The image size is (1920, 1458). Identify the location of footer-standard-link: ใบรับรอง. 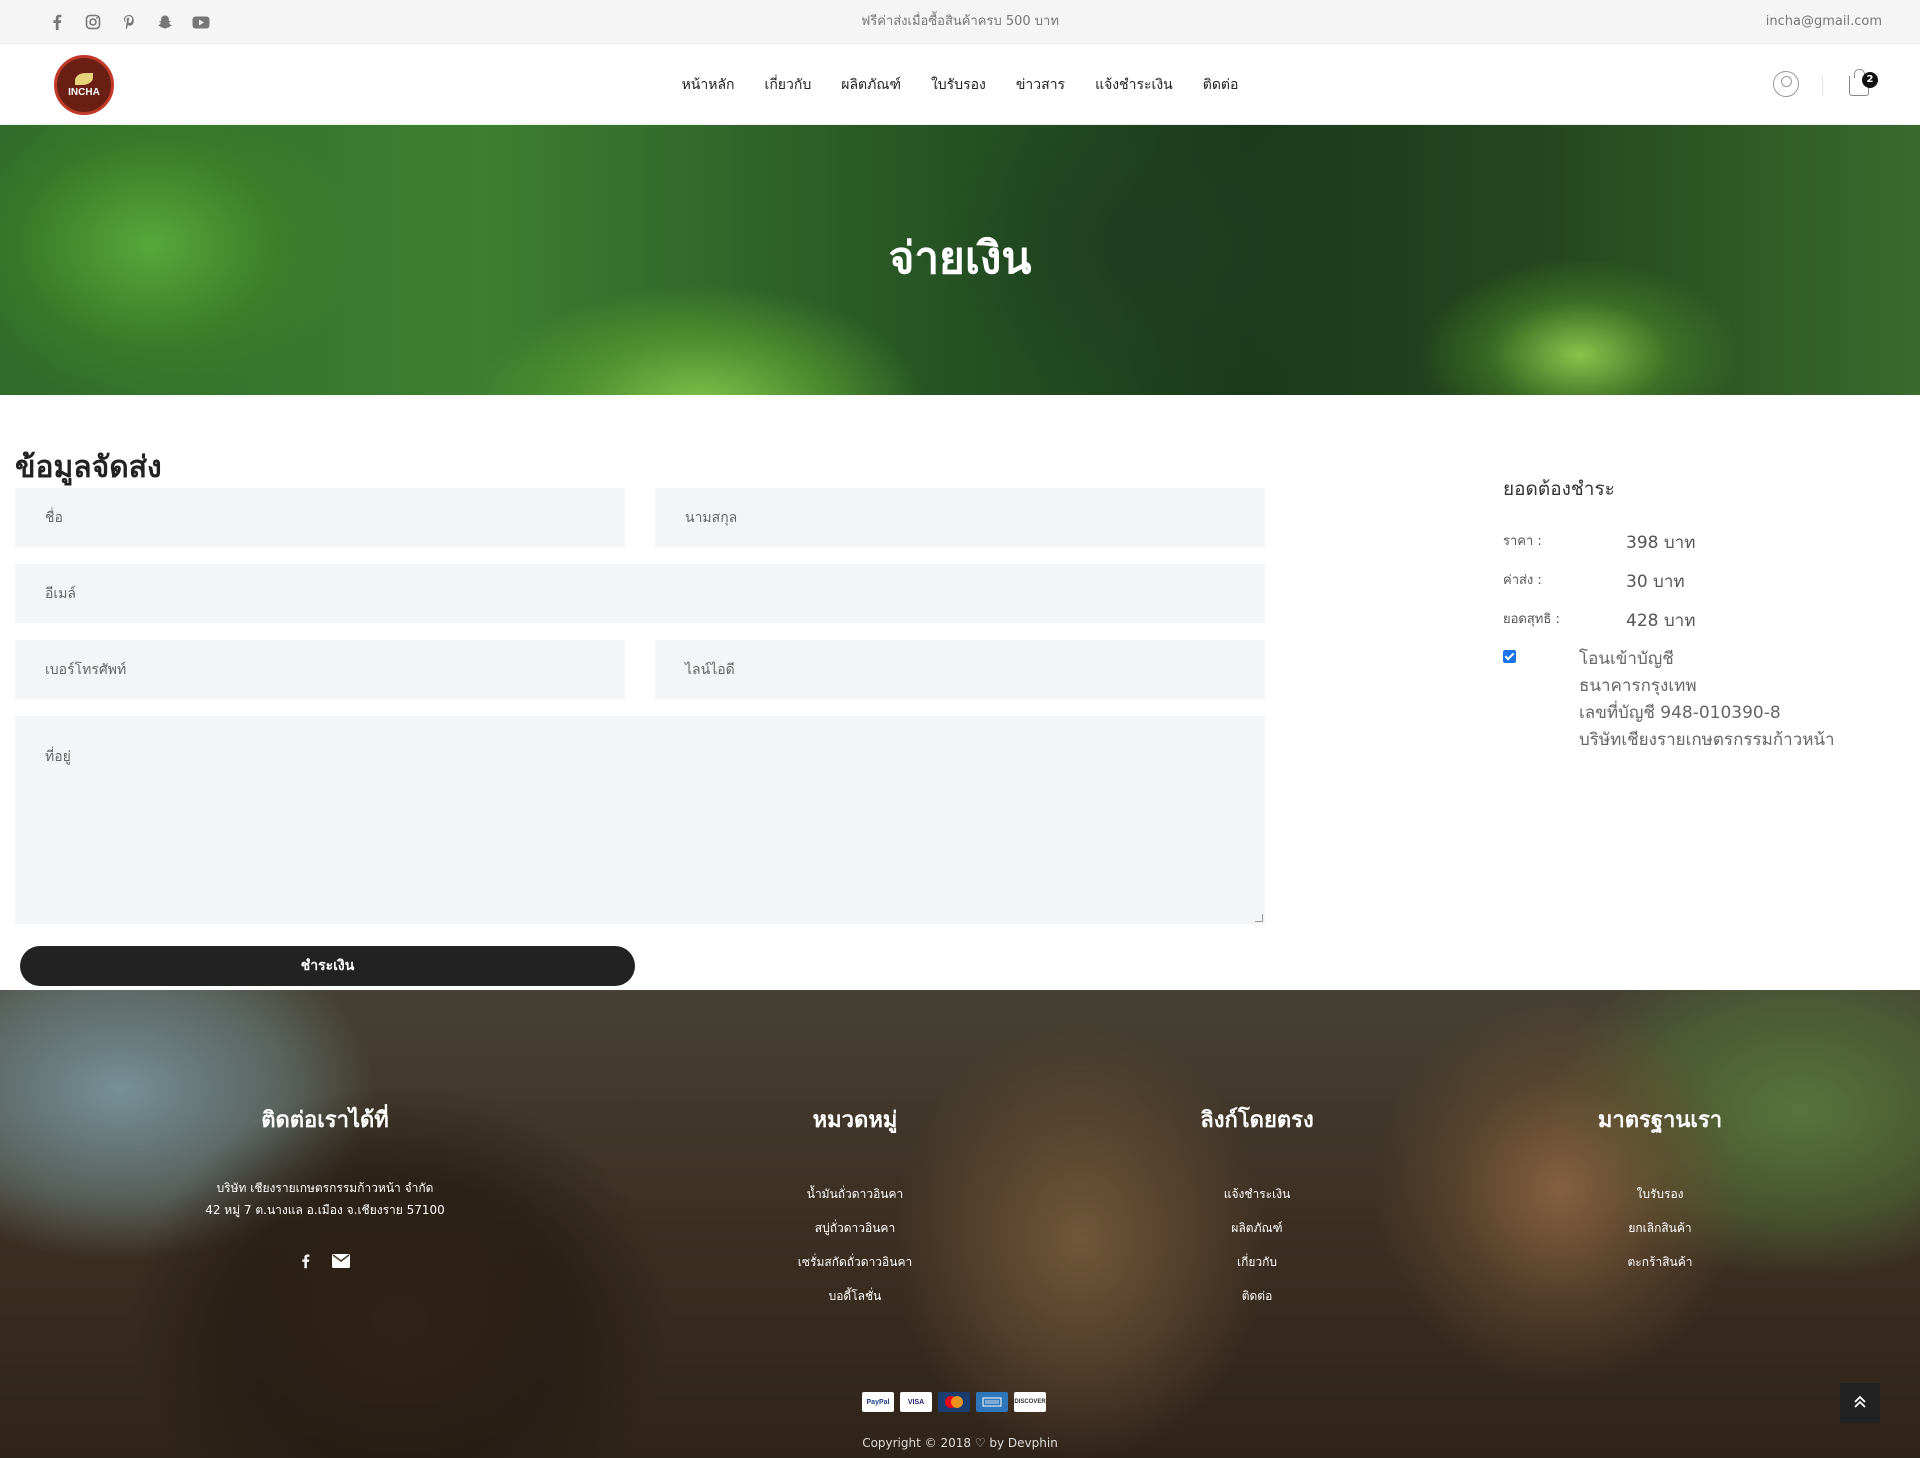
(1660, 1194).